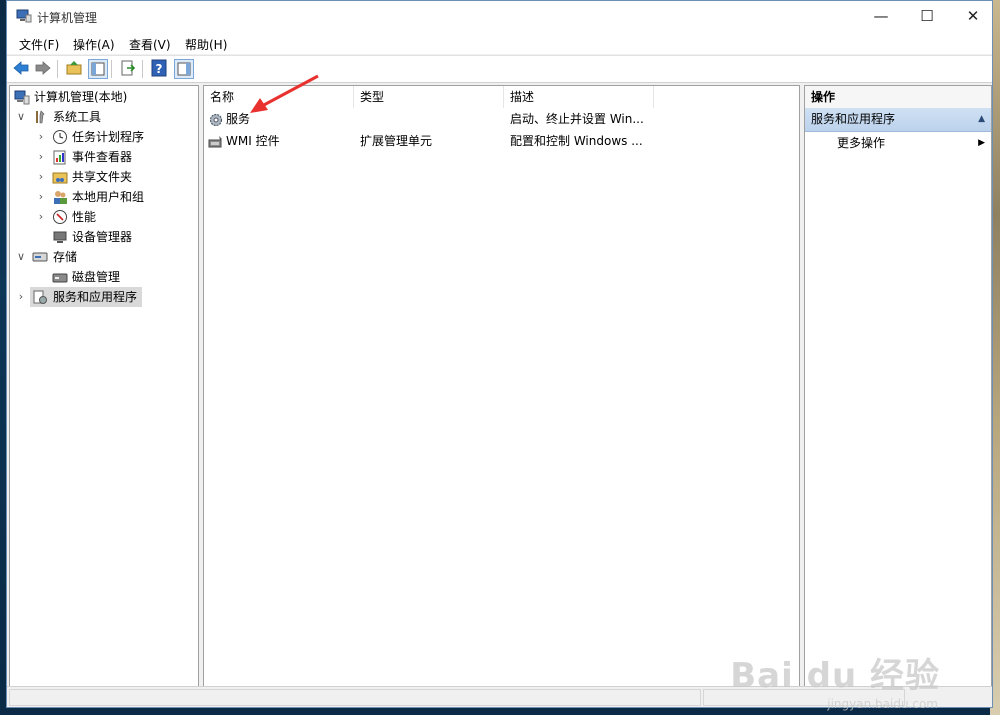  I want to click on performance-gauge-icon, so click(60, 217).